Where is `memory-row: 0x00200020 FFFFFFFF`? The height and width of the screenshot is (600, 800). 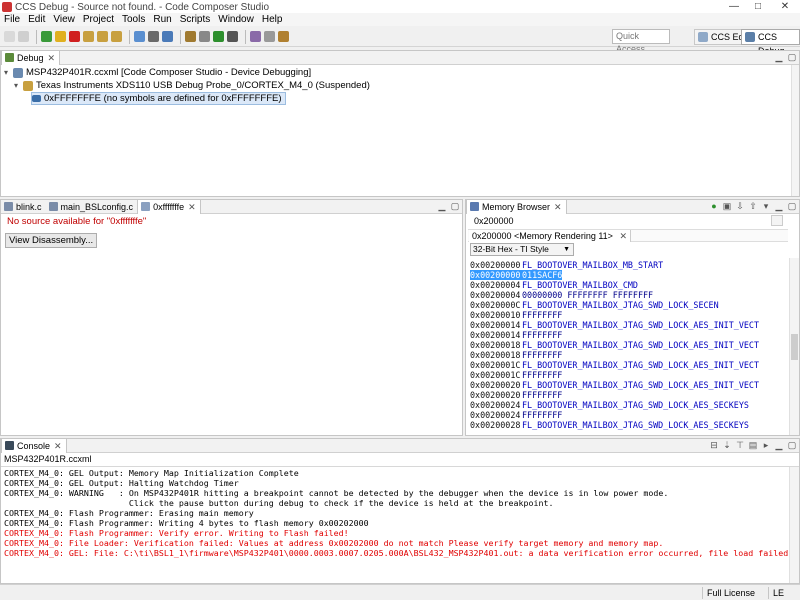
memory-row: 0x00200020 FFFFFFFF is located at coordinates (516, 395).